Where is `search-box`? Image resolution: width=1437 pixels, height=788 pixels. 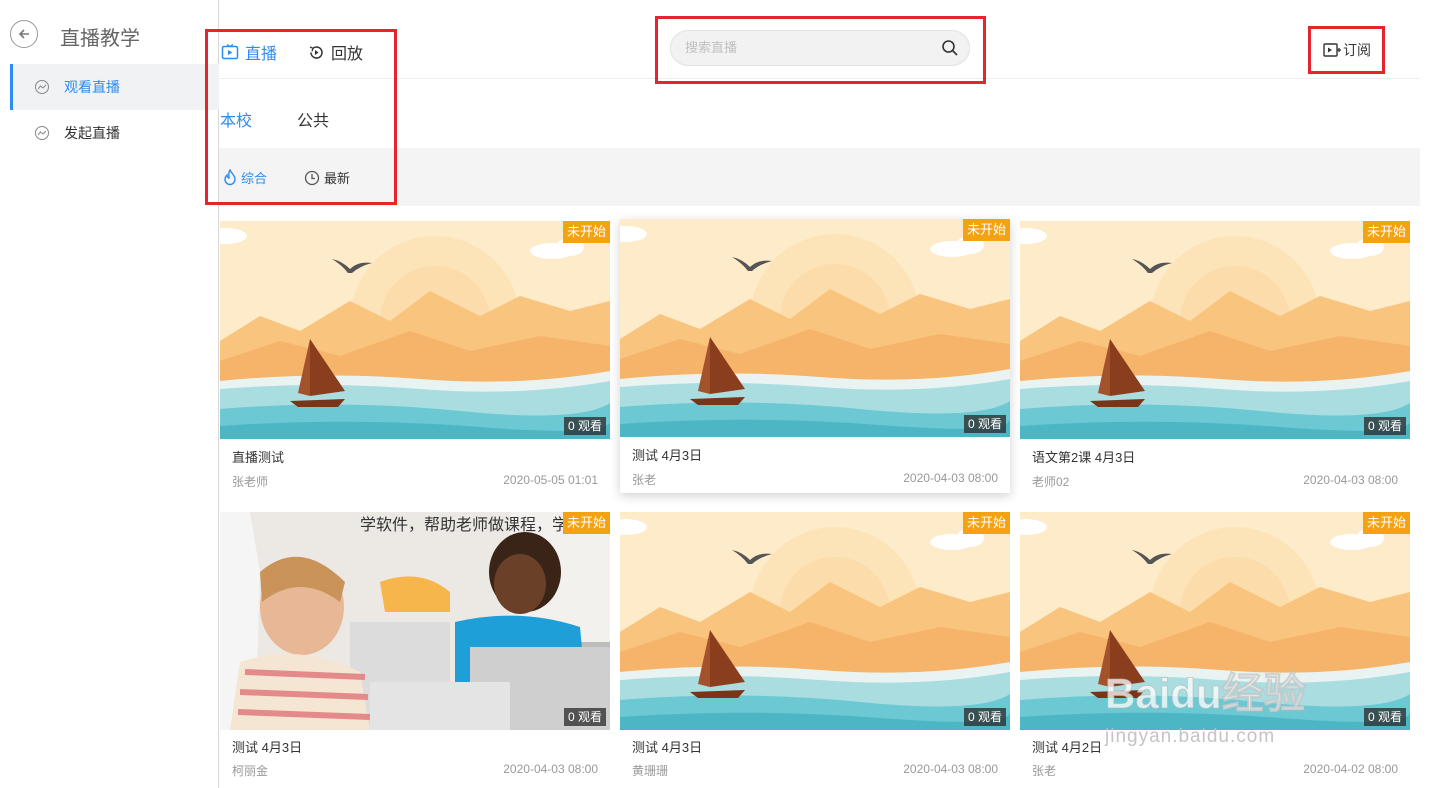
search-box is located at coordinates (820, 48).